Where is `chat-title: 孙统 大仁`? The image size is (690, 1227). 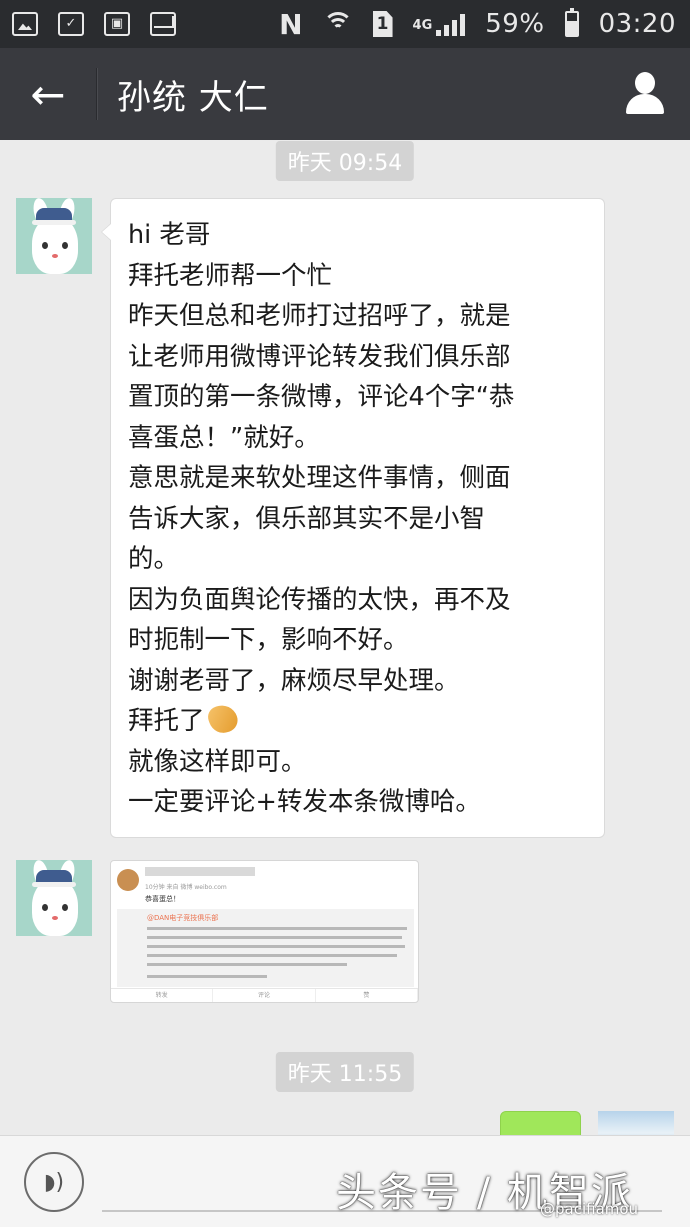 chat-title: 孙统 大仁 is located at coordinates (193, 97).